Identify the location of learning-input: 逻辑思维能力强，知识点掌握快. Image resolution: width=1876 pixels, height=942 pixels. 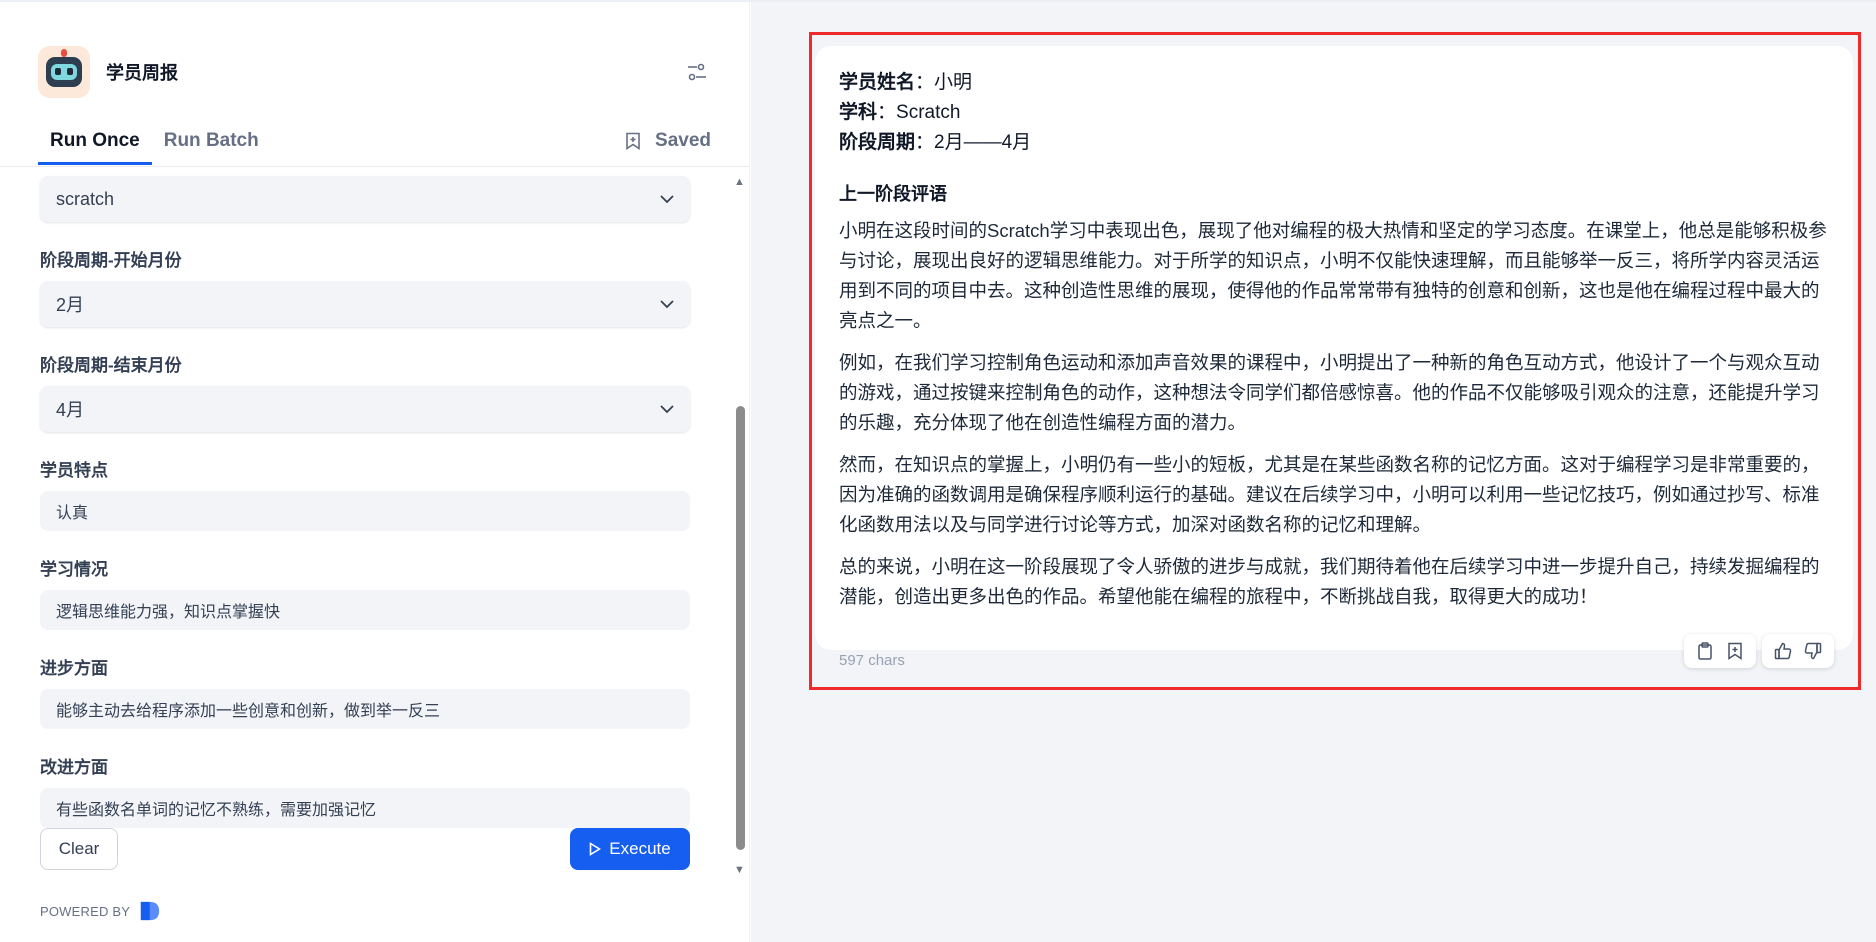
(365, 610).